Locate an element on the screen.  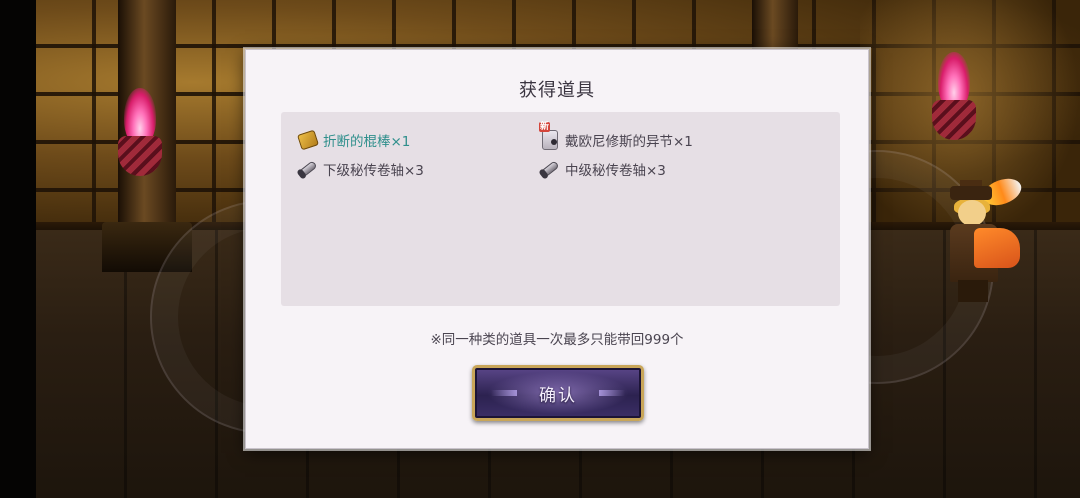
wall-torch-right is located at coordinates (954, 97).